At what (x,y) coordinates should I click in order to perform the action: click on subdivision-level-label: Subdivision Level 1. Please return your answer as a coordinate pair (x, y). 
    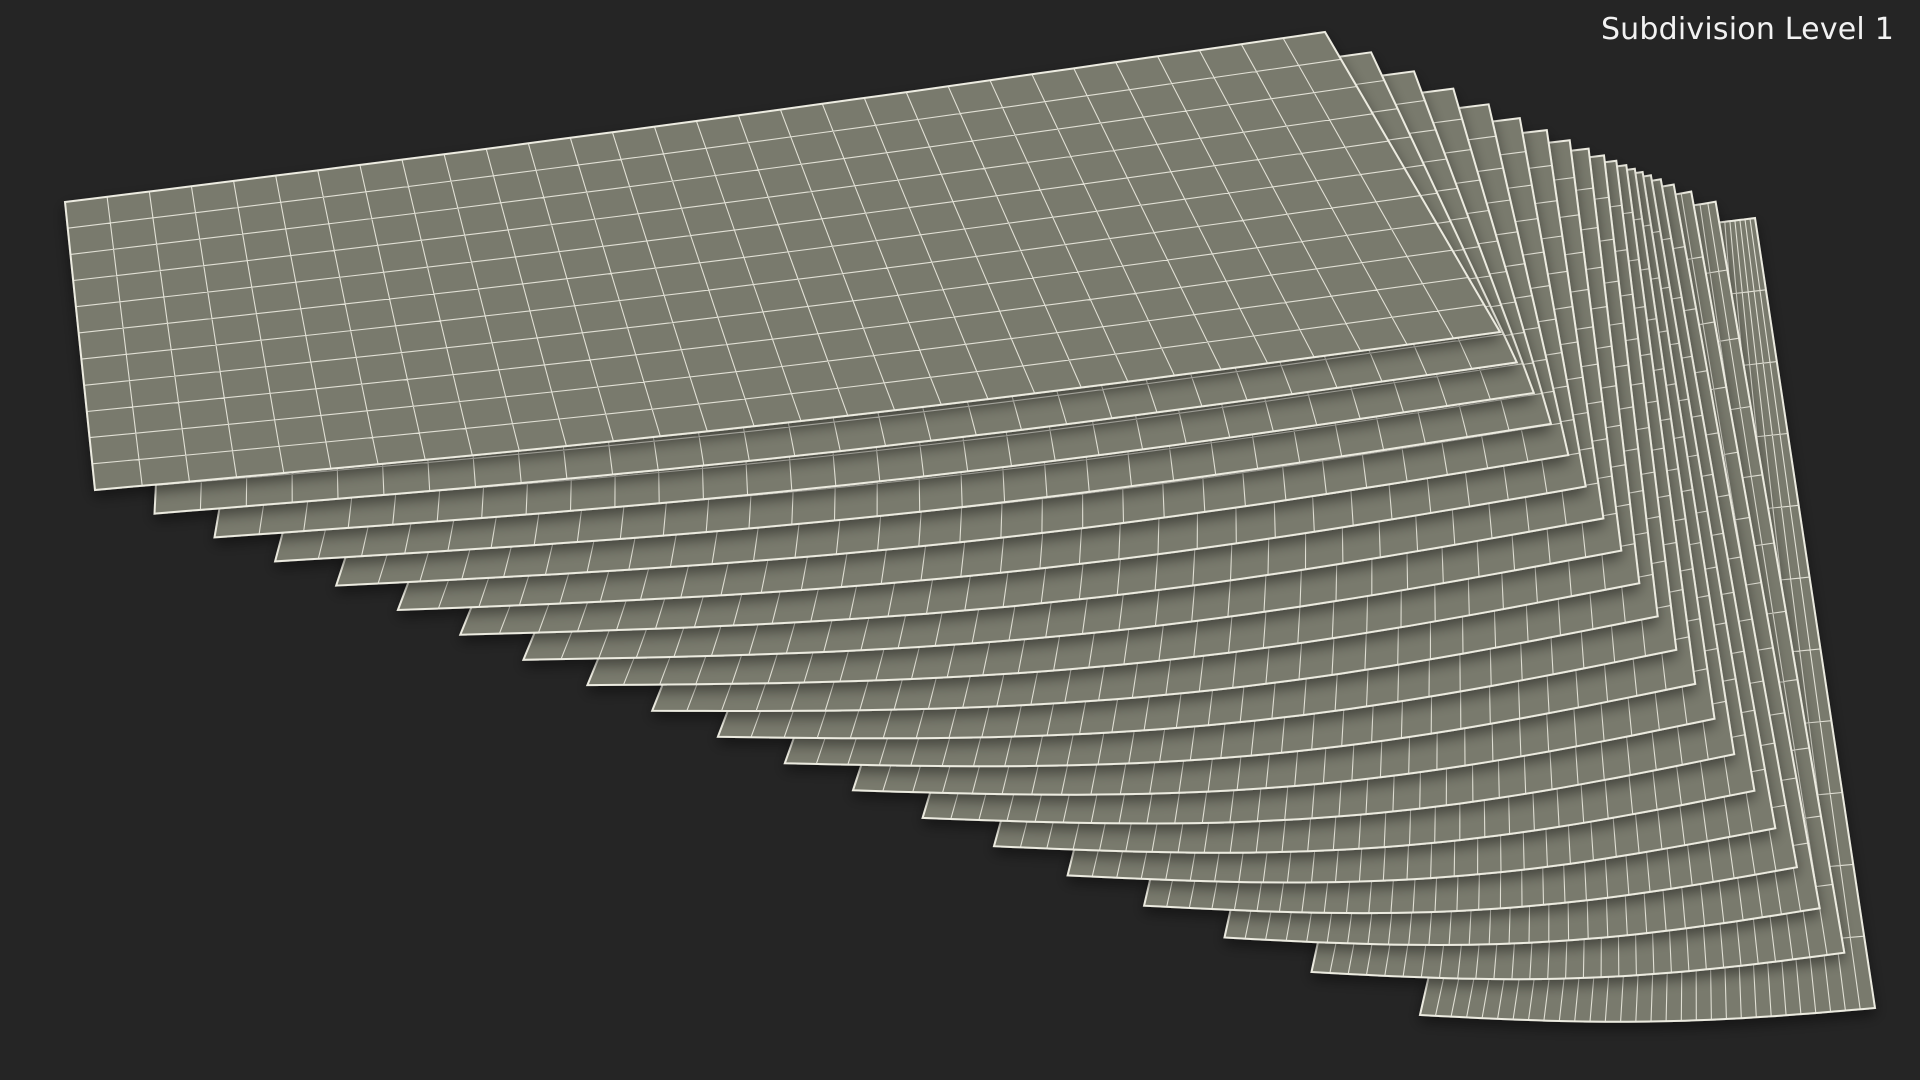
    Looking at the image, I should click on (1747, 29).